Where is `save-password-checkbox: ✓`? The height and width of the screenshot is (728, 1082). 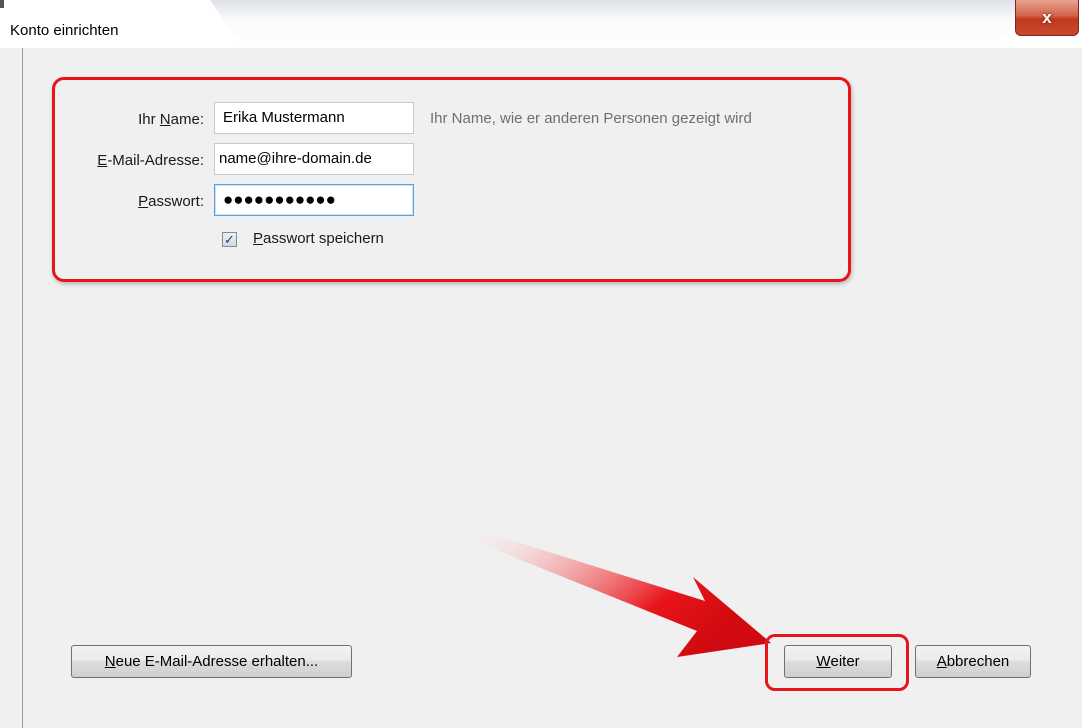
save-password-checkbox: ✓ is located at coordinates (229, 239).